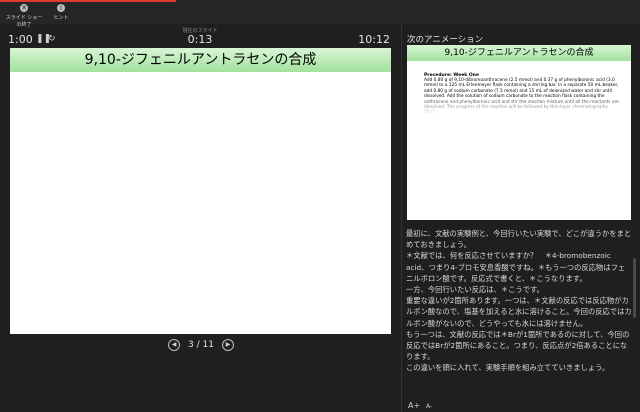 Image resolution: width=640 pixels, height=412 pixels. What do you see at coordinates (414, 405) in the screenshot?
I see `increase-font-button: A+` at bounding box center [414, 405].